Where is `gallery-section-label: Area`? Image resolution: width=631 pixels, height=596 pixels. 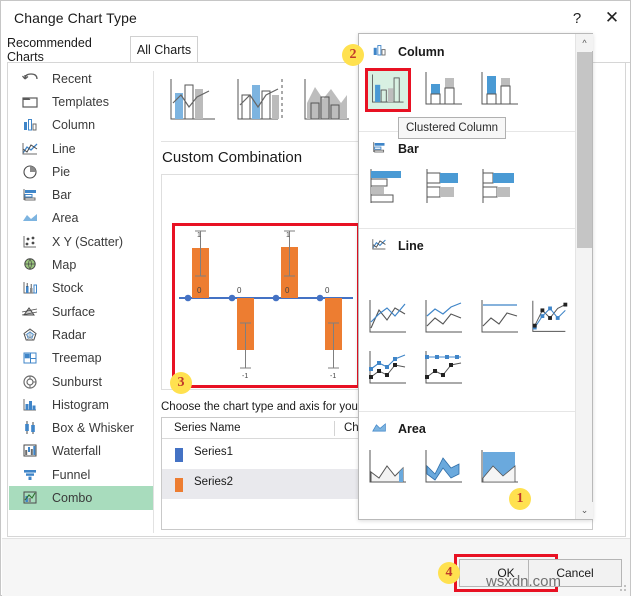 gallery-section-label: Area is located at coordinates (412, 429).